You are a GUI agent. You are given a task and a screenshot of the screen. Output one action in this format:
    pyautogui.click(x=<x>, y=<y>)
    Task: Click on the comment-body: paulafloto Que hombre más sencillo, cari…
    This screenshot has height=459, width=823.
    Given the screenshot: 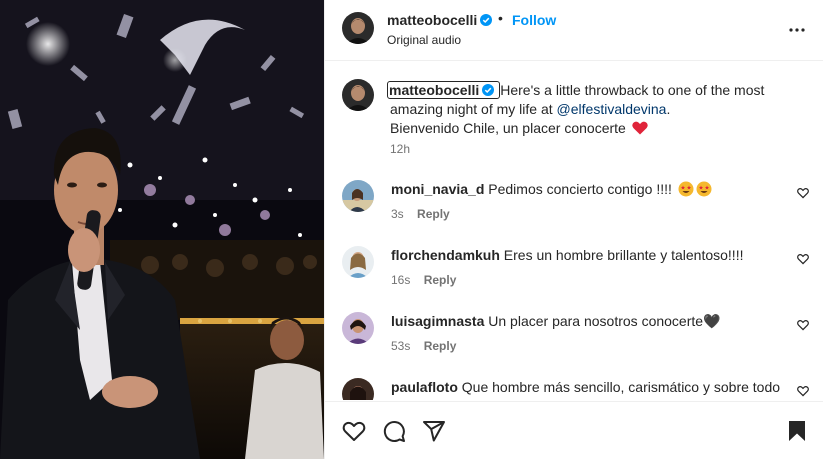 What is the action you would take?
    pyautogui.click(x=591, y=387)
    